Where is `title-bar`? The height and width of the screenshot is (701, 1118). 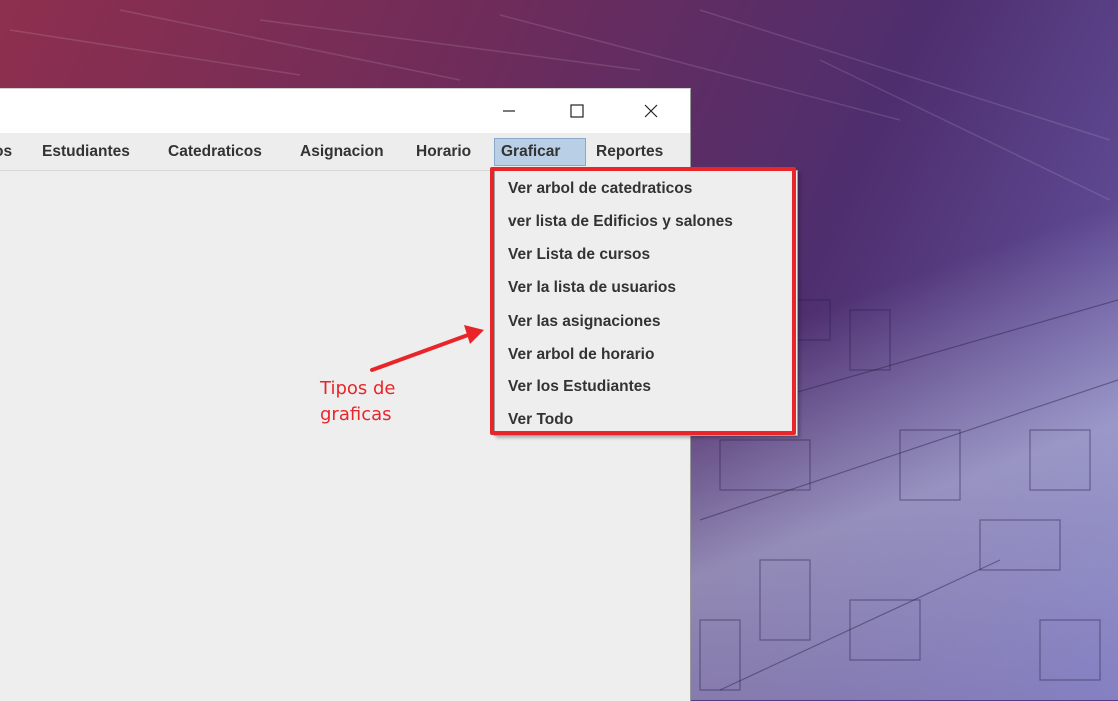
title-bar is located at coordinates (345, 111).